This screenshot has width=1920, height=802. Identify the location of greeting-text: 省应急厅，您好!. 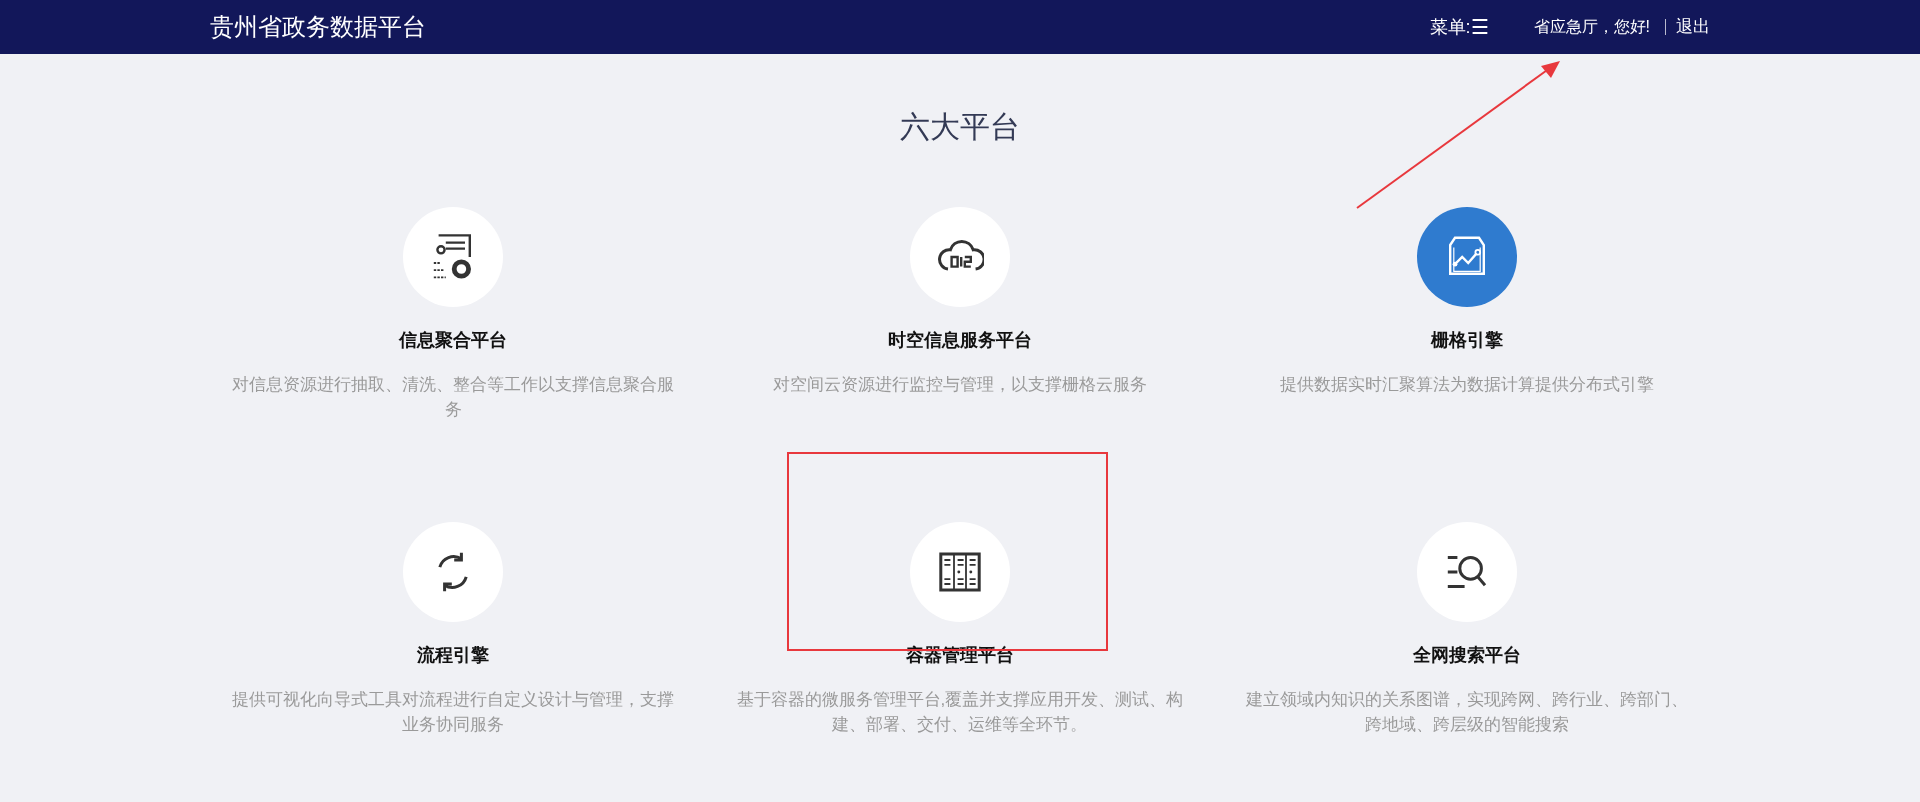
(1591, 27).